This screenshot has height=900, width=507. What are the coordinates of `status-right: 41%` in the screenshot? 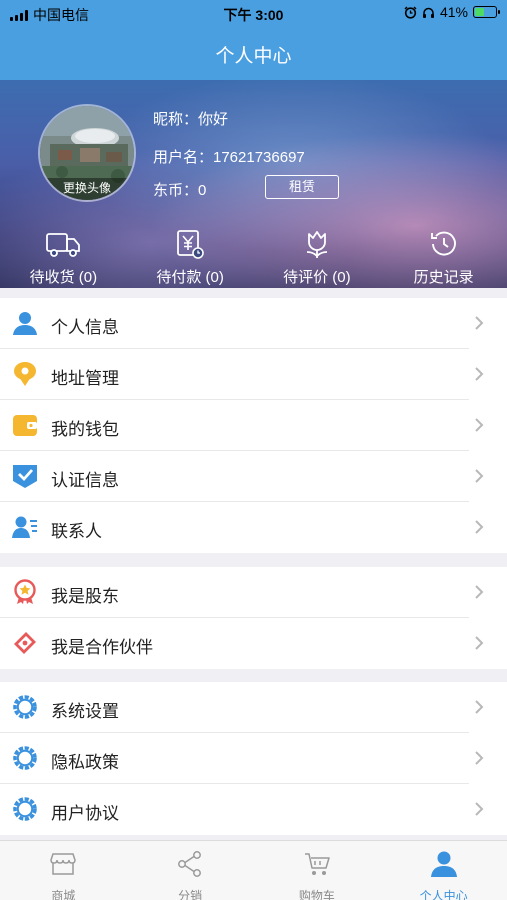 It's located at (452, 12).